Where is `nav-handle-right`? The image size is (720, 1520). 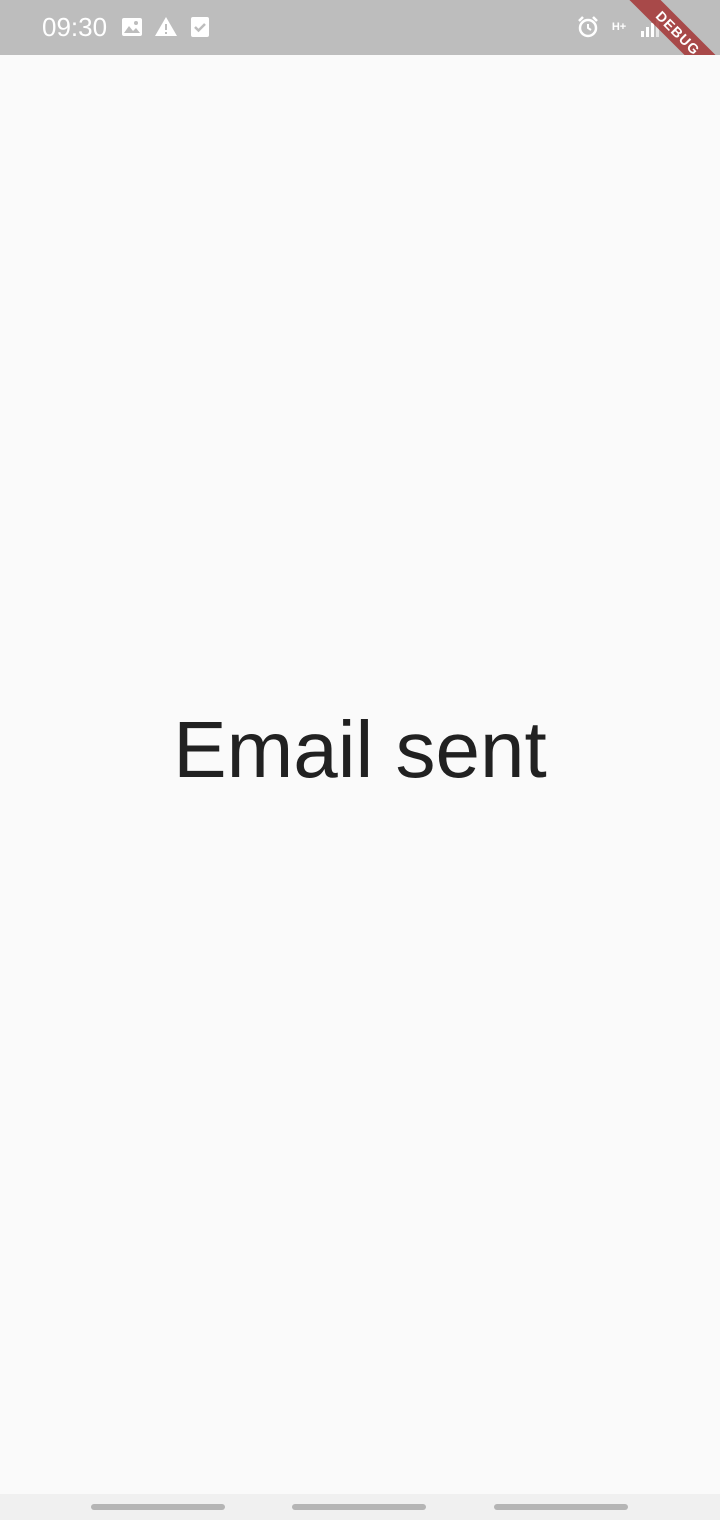 nav-handle-right is located at coordinates (561, 1507).